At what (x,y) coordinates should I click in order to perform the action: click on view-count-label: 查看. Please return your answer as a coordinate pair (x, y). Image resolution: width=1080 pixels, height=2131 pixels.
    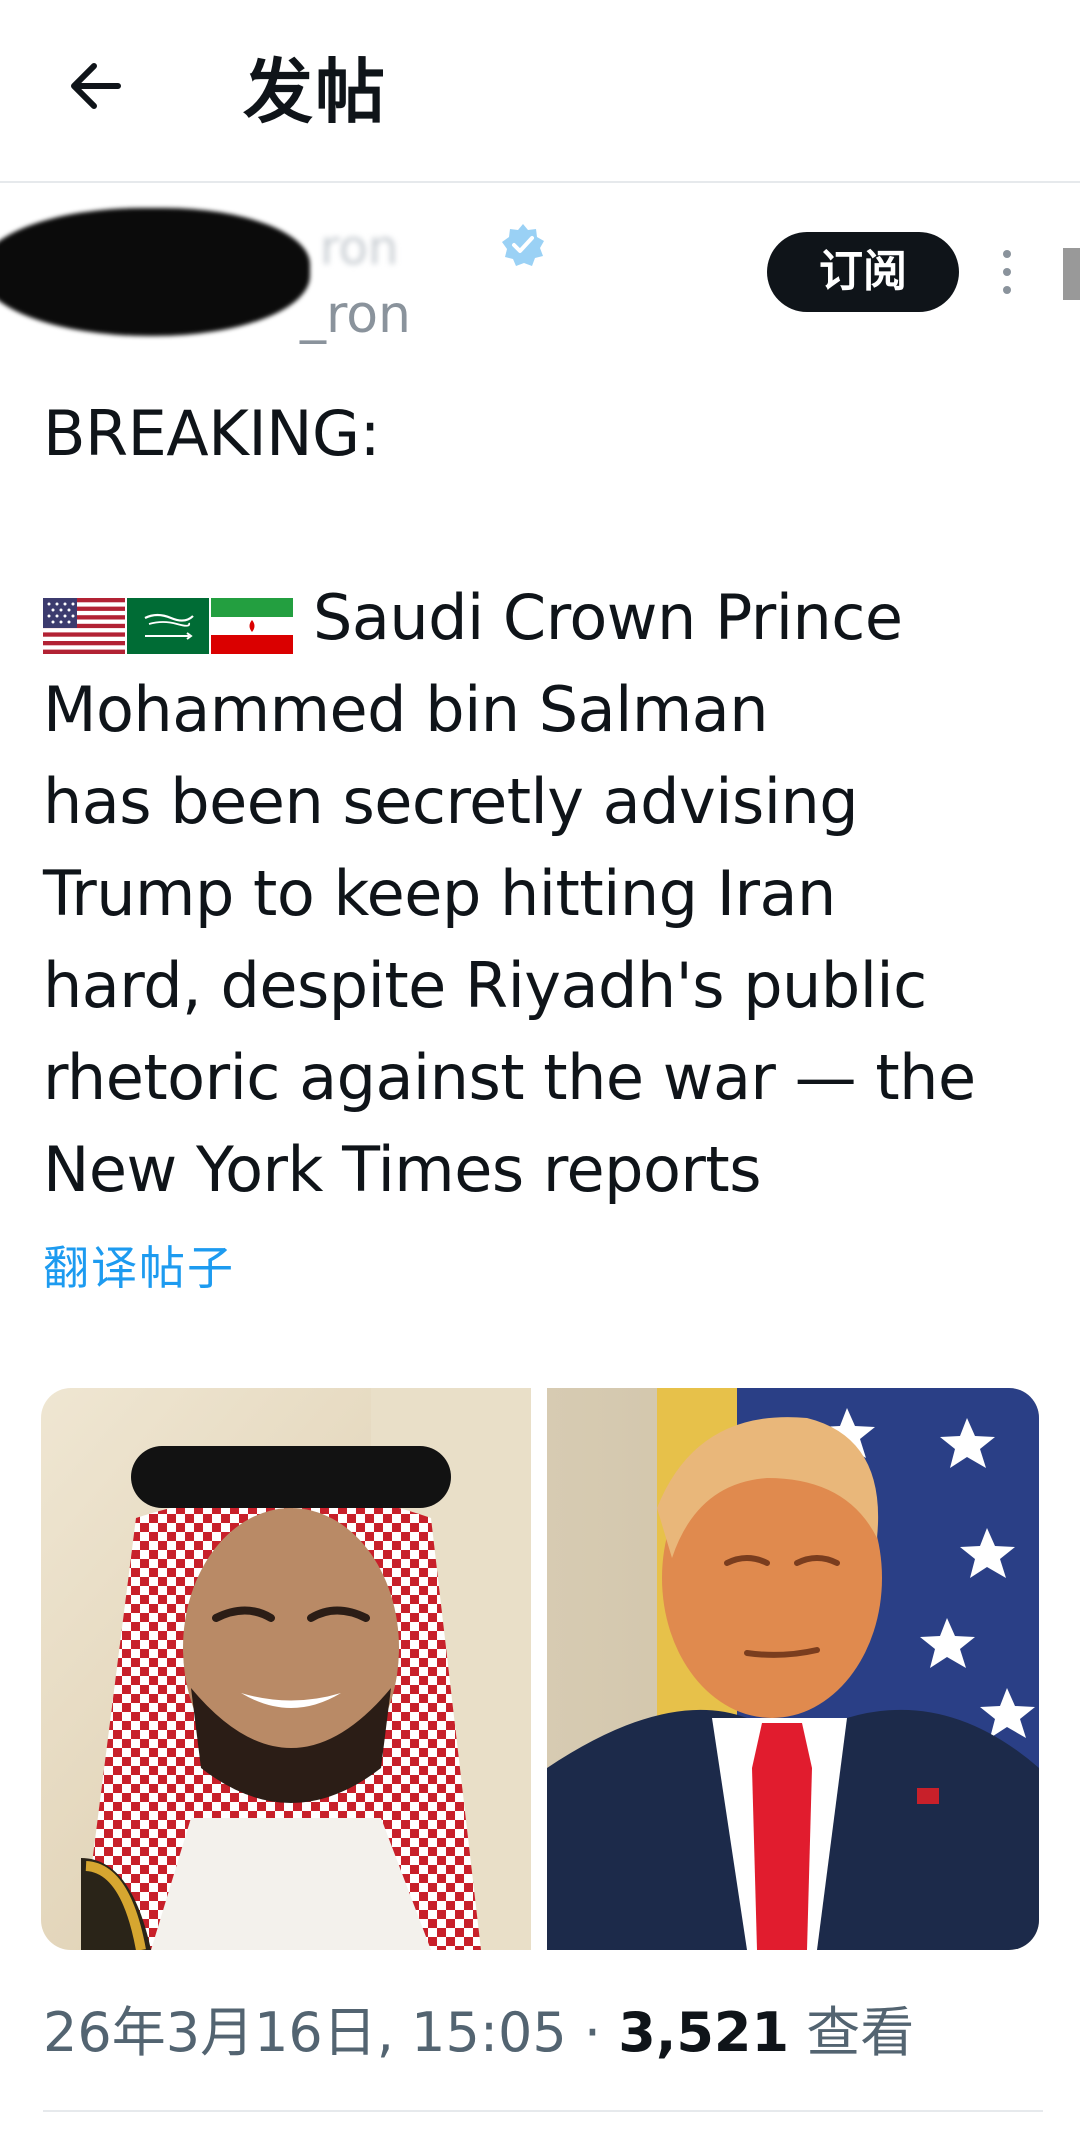
    Looking at the image, I should click on (860, 2032).